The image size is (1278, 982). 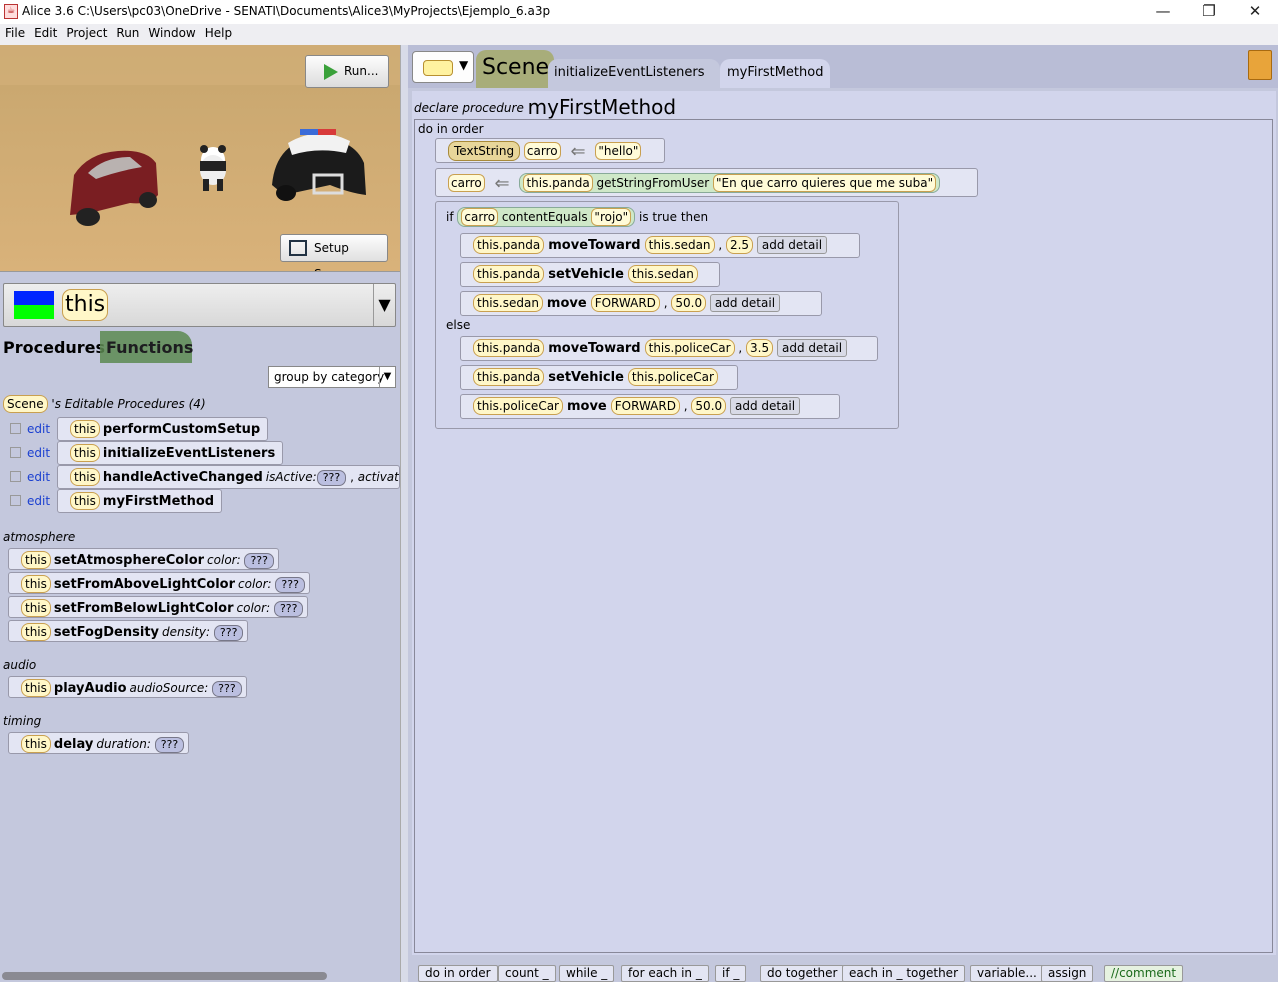 What do you see at coordinates (458, 325) in the screenshot?
I see `else-label: else` at bounding box center [458, 325].